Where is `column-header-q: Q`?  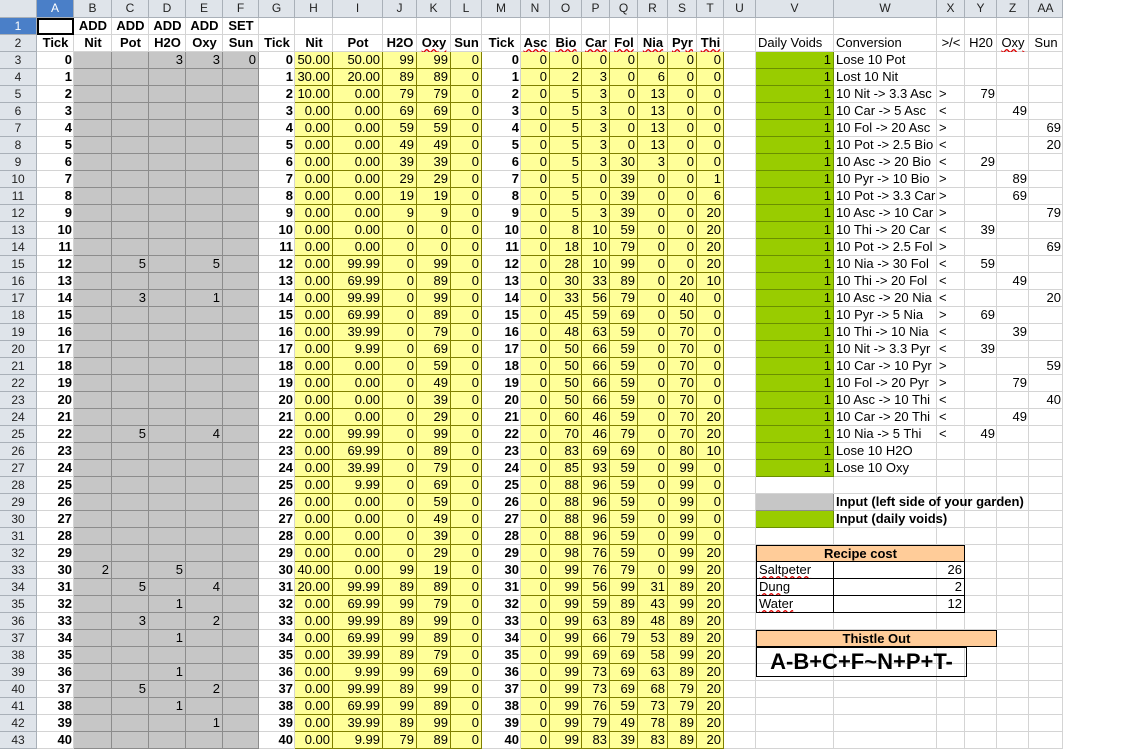 column-header-q: Q is located at coordinates (624, 9).